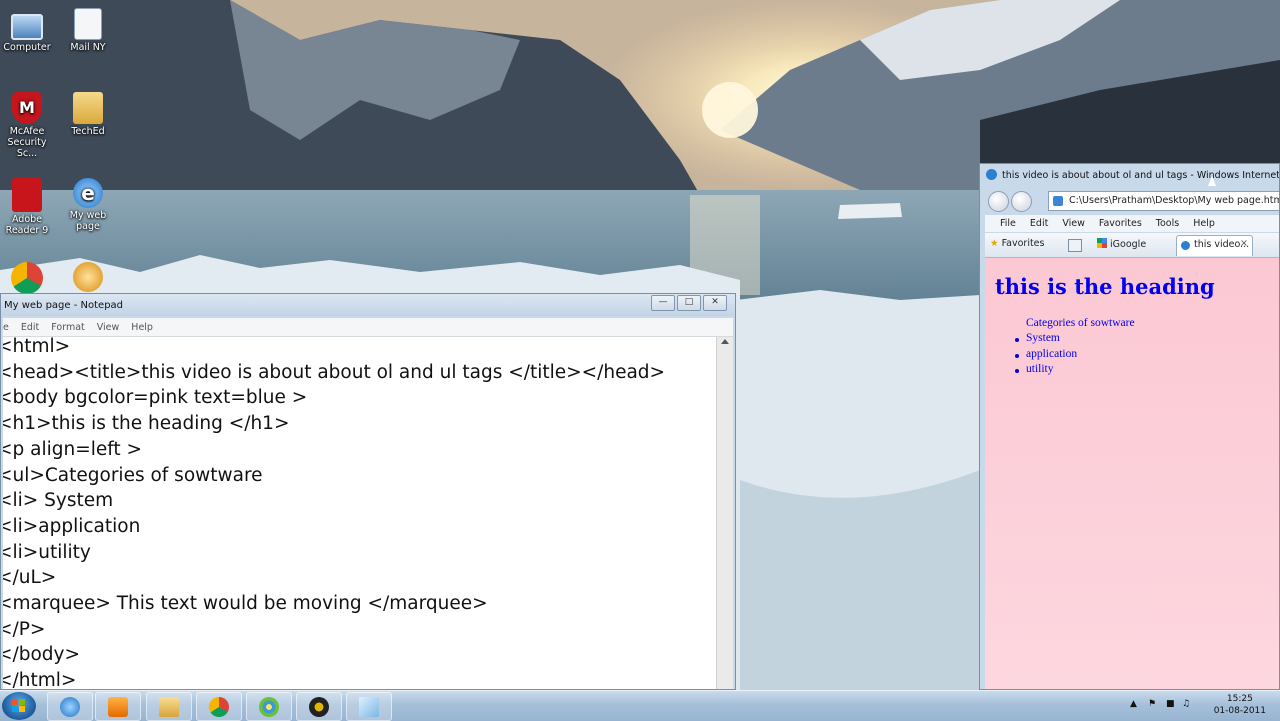  What do you see at coordinates (1214, 245) in the screenshot?
I see `browser-tab: this video... ×` at bounding box center [1214, 245].